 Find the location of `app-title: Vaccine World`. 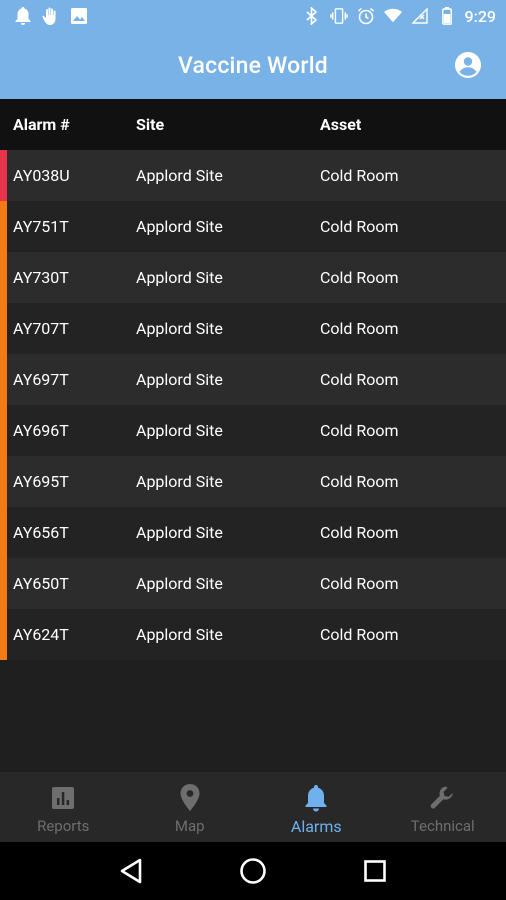

app-title: Vaccine World is located at coordinates (253, 65).